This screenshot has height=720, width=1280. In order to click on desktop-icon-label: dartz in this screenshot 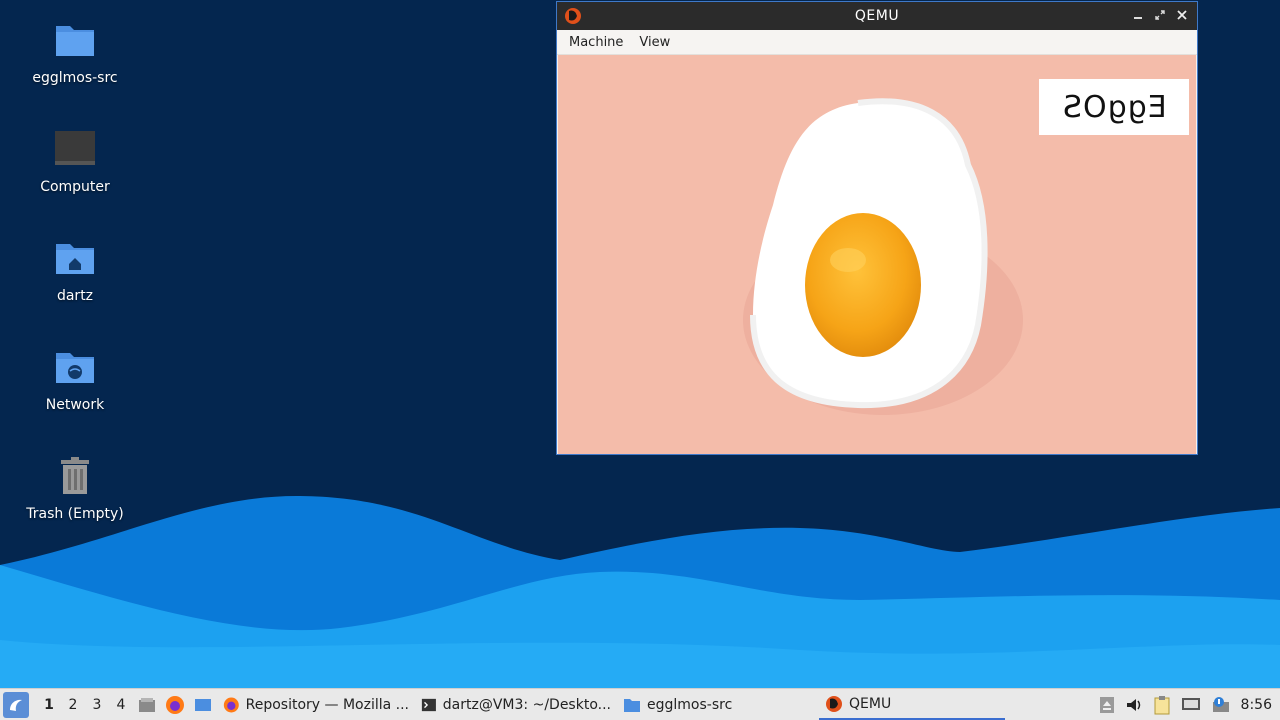, I will do `click(75, 296)`.